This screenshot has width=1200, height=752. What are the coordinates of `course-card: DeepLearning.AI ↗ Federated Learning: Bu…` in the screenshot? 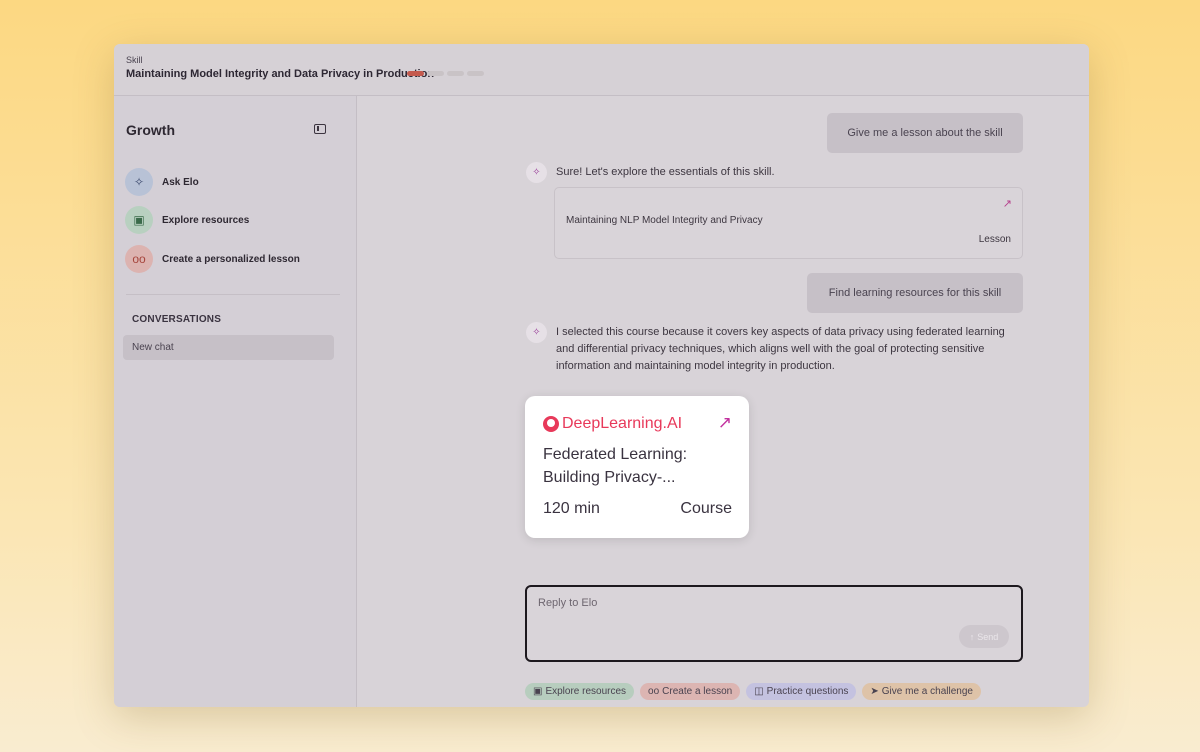 It's located at (637, 467).